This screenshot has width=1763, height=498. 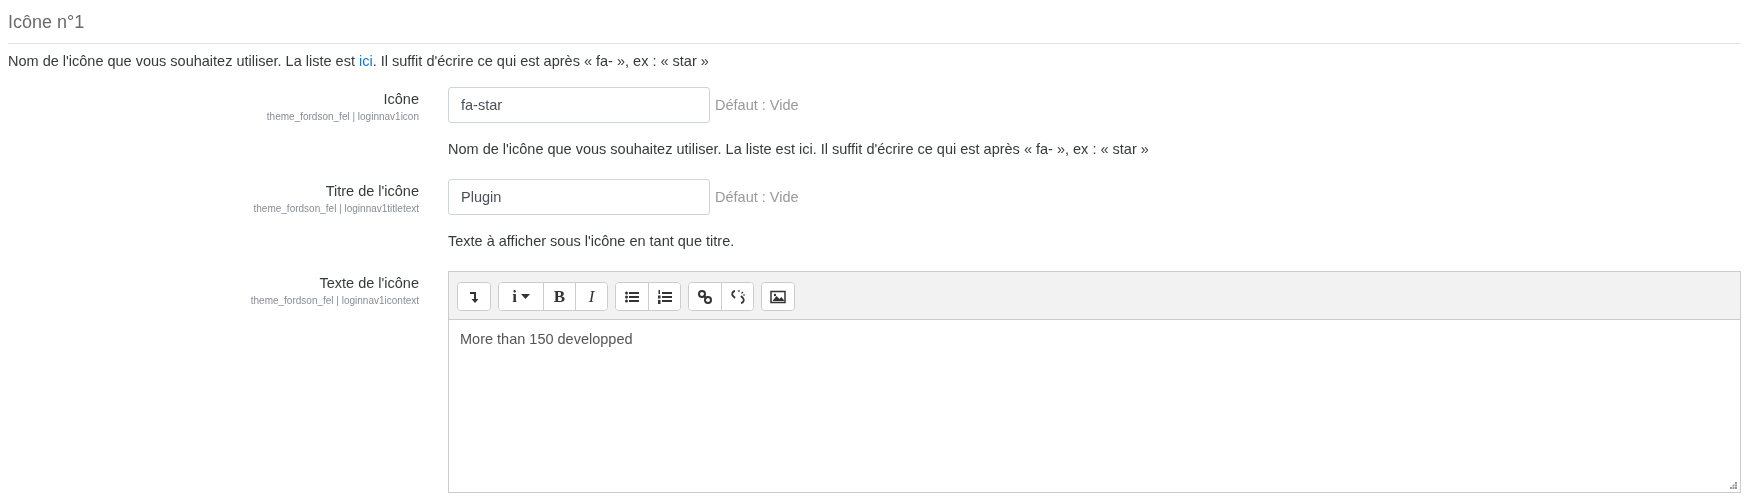 I want to click on setting-id: theme_fordson_fel | loginnav1icon, so click(x=342, y=116).